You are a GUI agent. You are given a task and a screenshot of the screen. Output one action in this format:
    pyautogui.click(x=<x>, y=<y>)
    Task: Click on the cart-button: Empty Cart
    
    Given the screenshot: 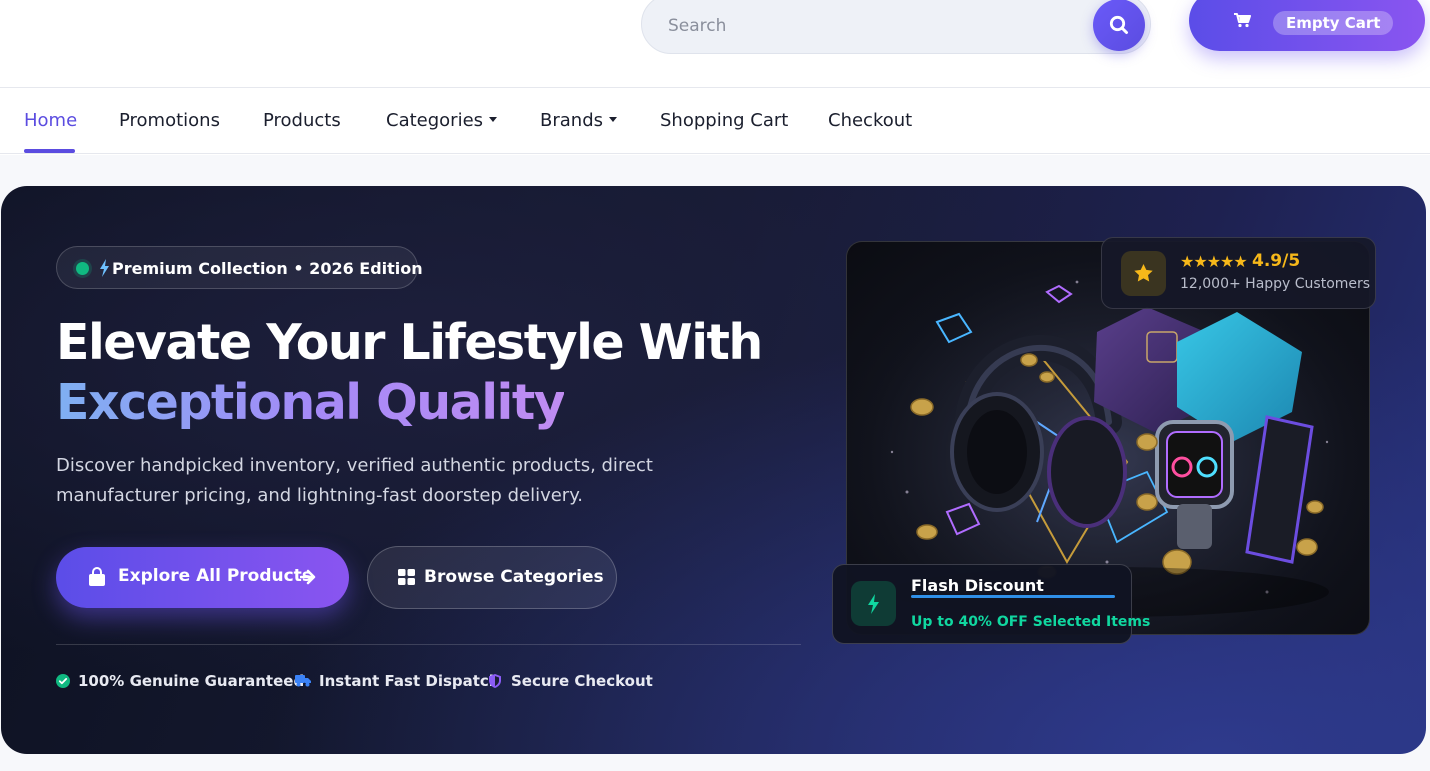 What is the action you would take?
    pyautogui.click(x=1307, y=25)
    